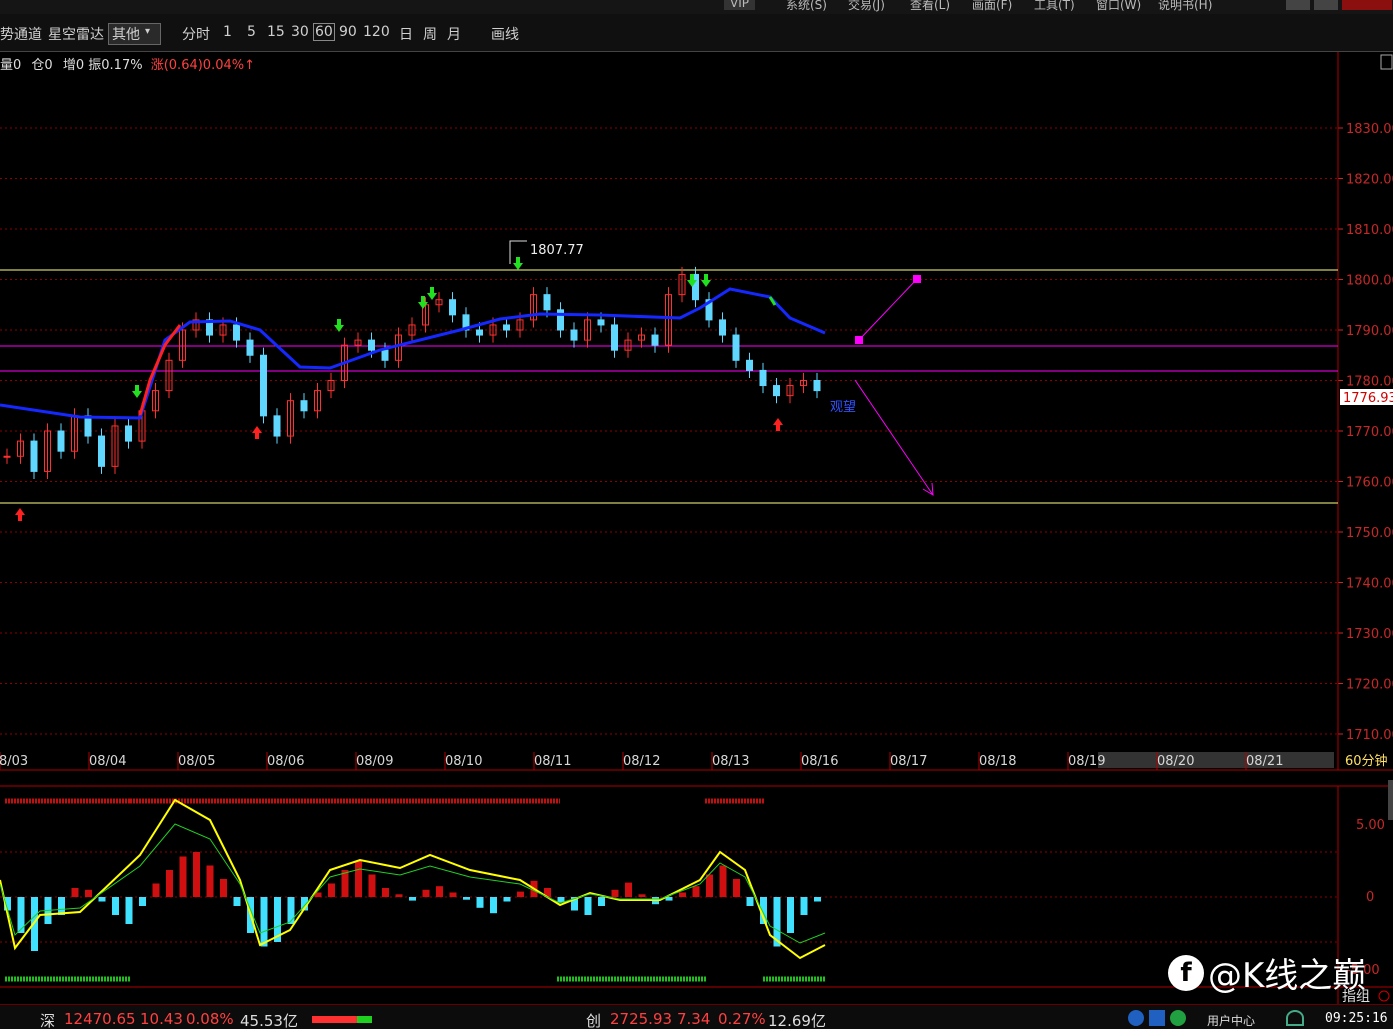 Image resolution: width=1393 pixels, height=1029 pixels. Describe the element at coordinates (1185, 6) in the screenshot. I see `menu-help: 说明书(H)` at that location.